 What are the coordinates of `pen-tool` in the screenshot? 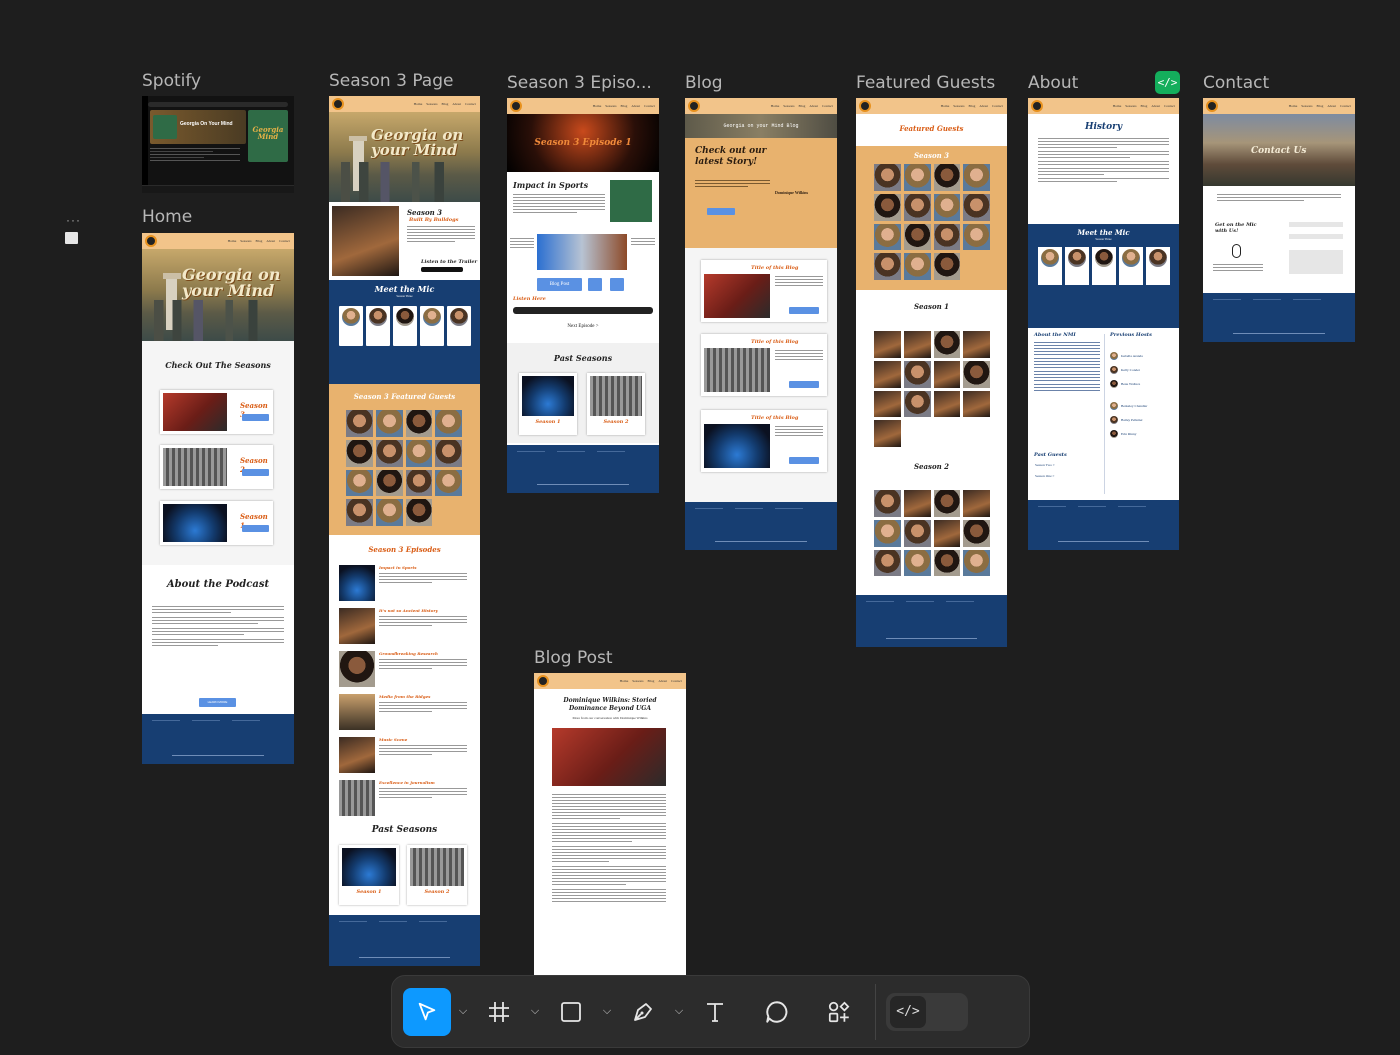 It's located at (643, 1012).